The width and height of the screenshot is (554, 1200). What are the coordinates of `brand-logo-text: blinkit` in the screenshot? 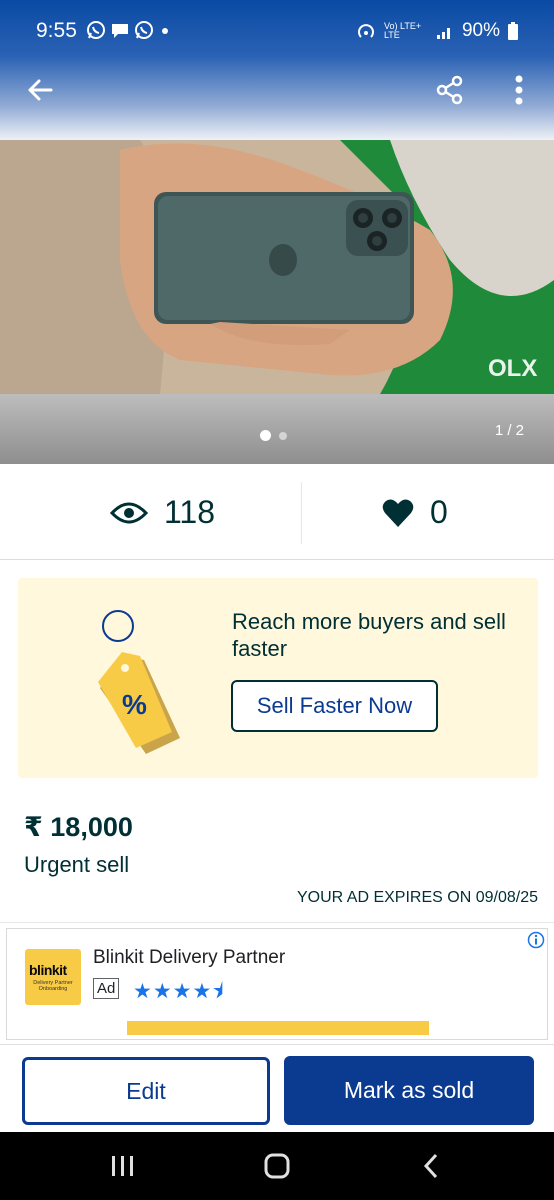 It's located at (48, 970).